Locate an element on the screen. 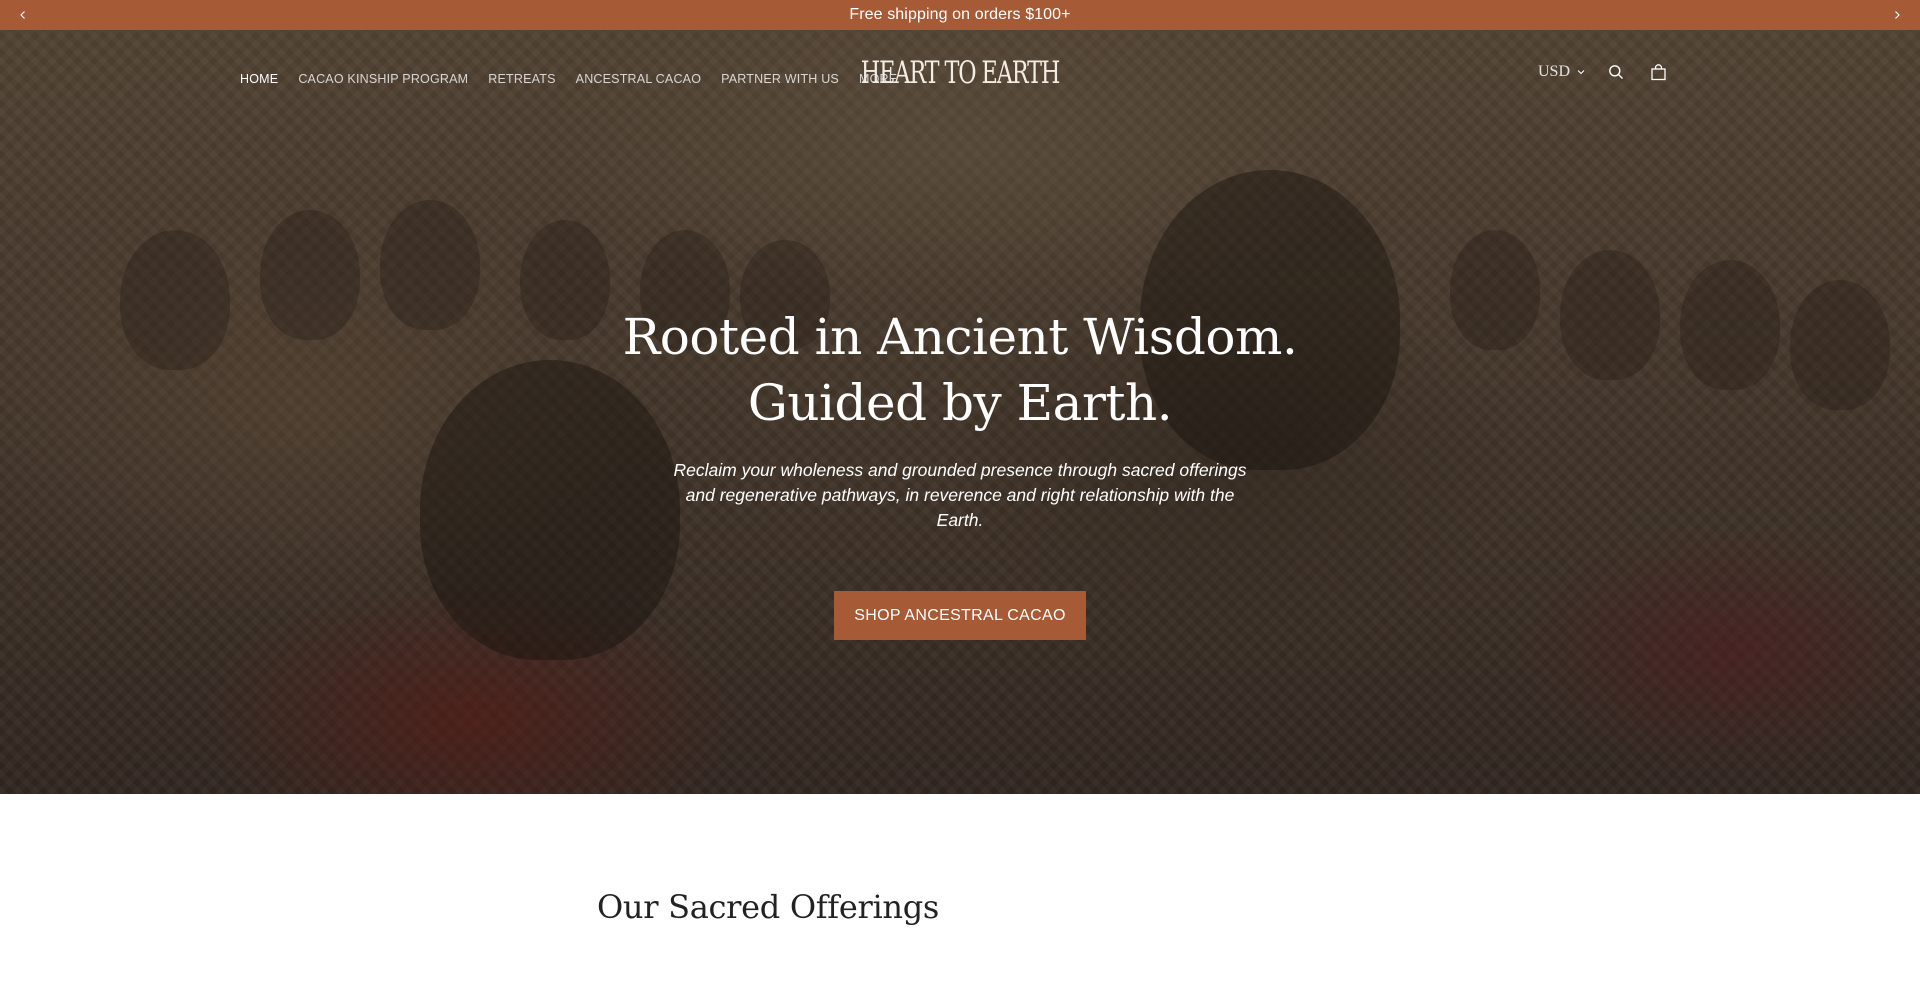  header-actions: USD is located at coordinates (1604, 72).